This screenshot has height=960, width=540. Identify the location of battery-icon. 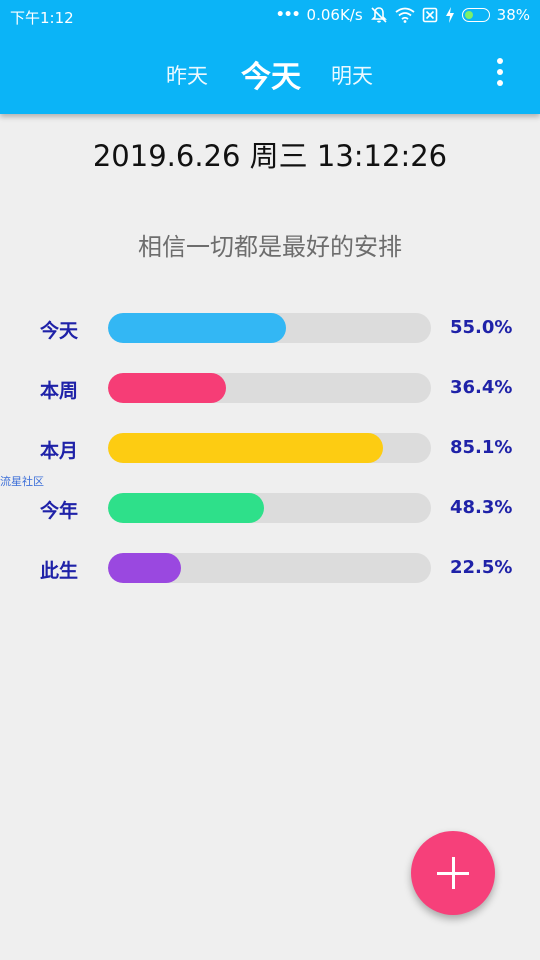
(475, 15).